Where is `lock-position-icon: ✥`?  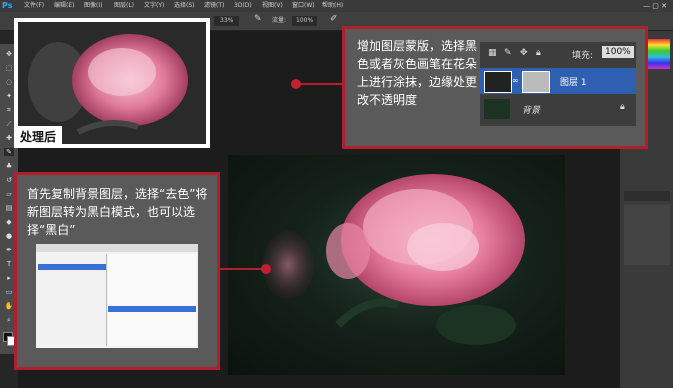 lock-position-icon: ✥ is located at coordinates (524, 53).